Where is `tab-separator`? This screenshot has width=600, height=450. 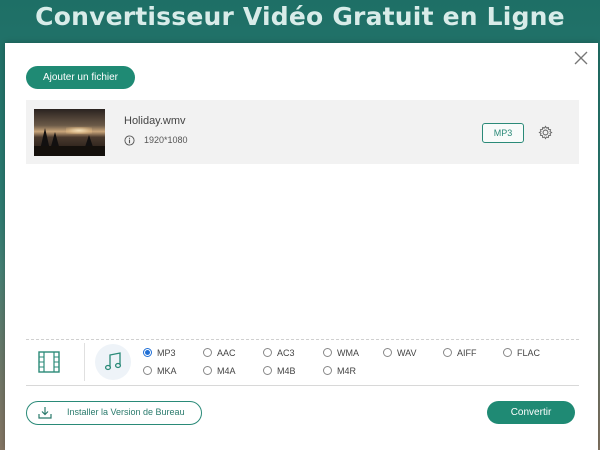
tab-separator is located at coordinates (84, 362).